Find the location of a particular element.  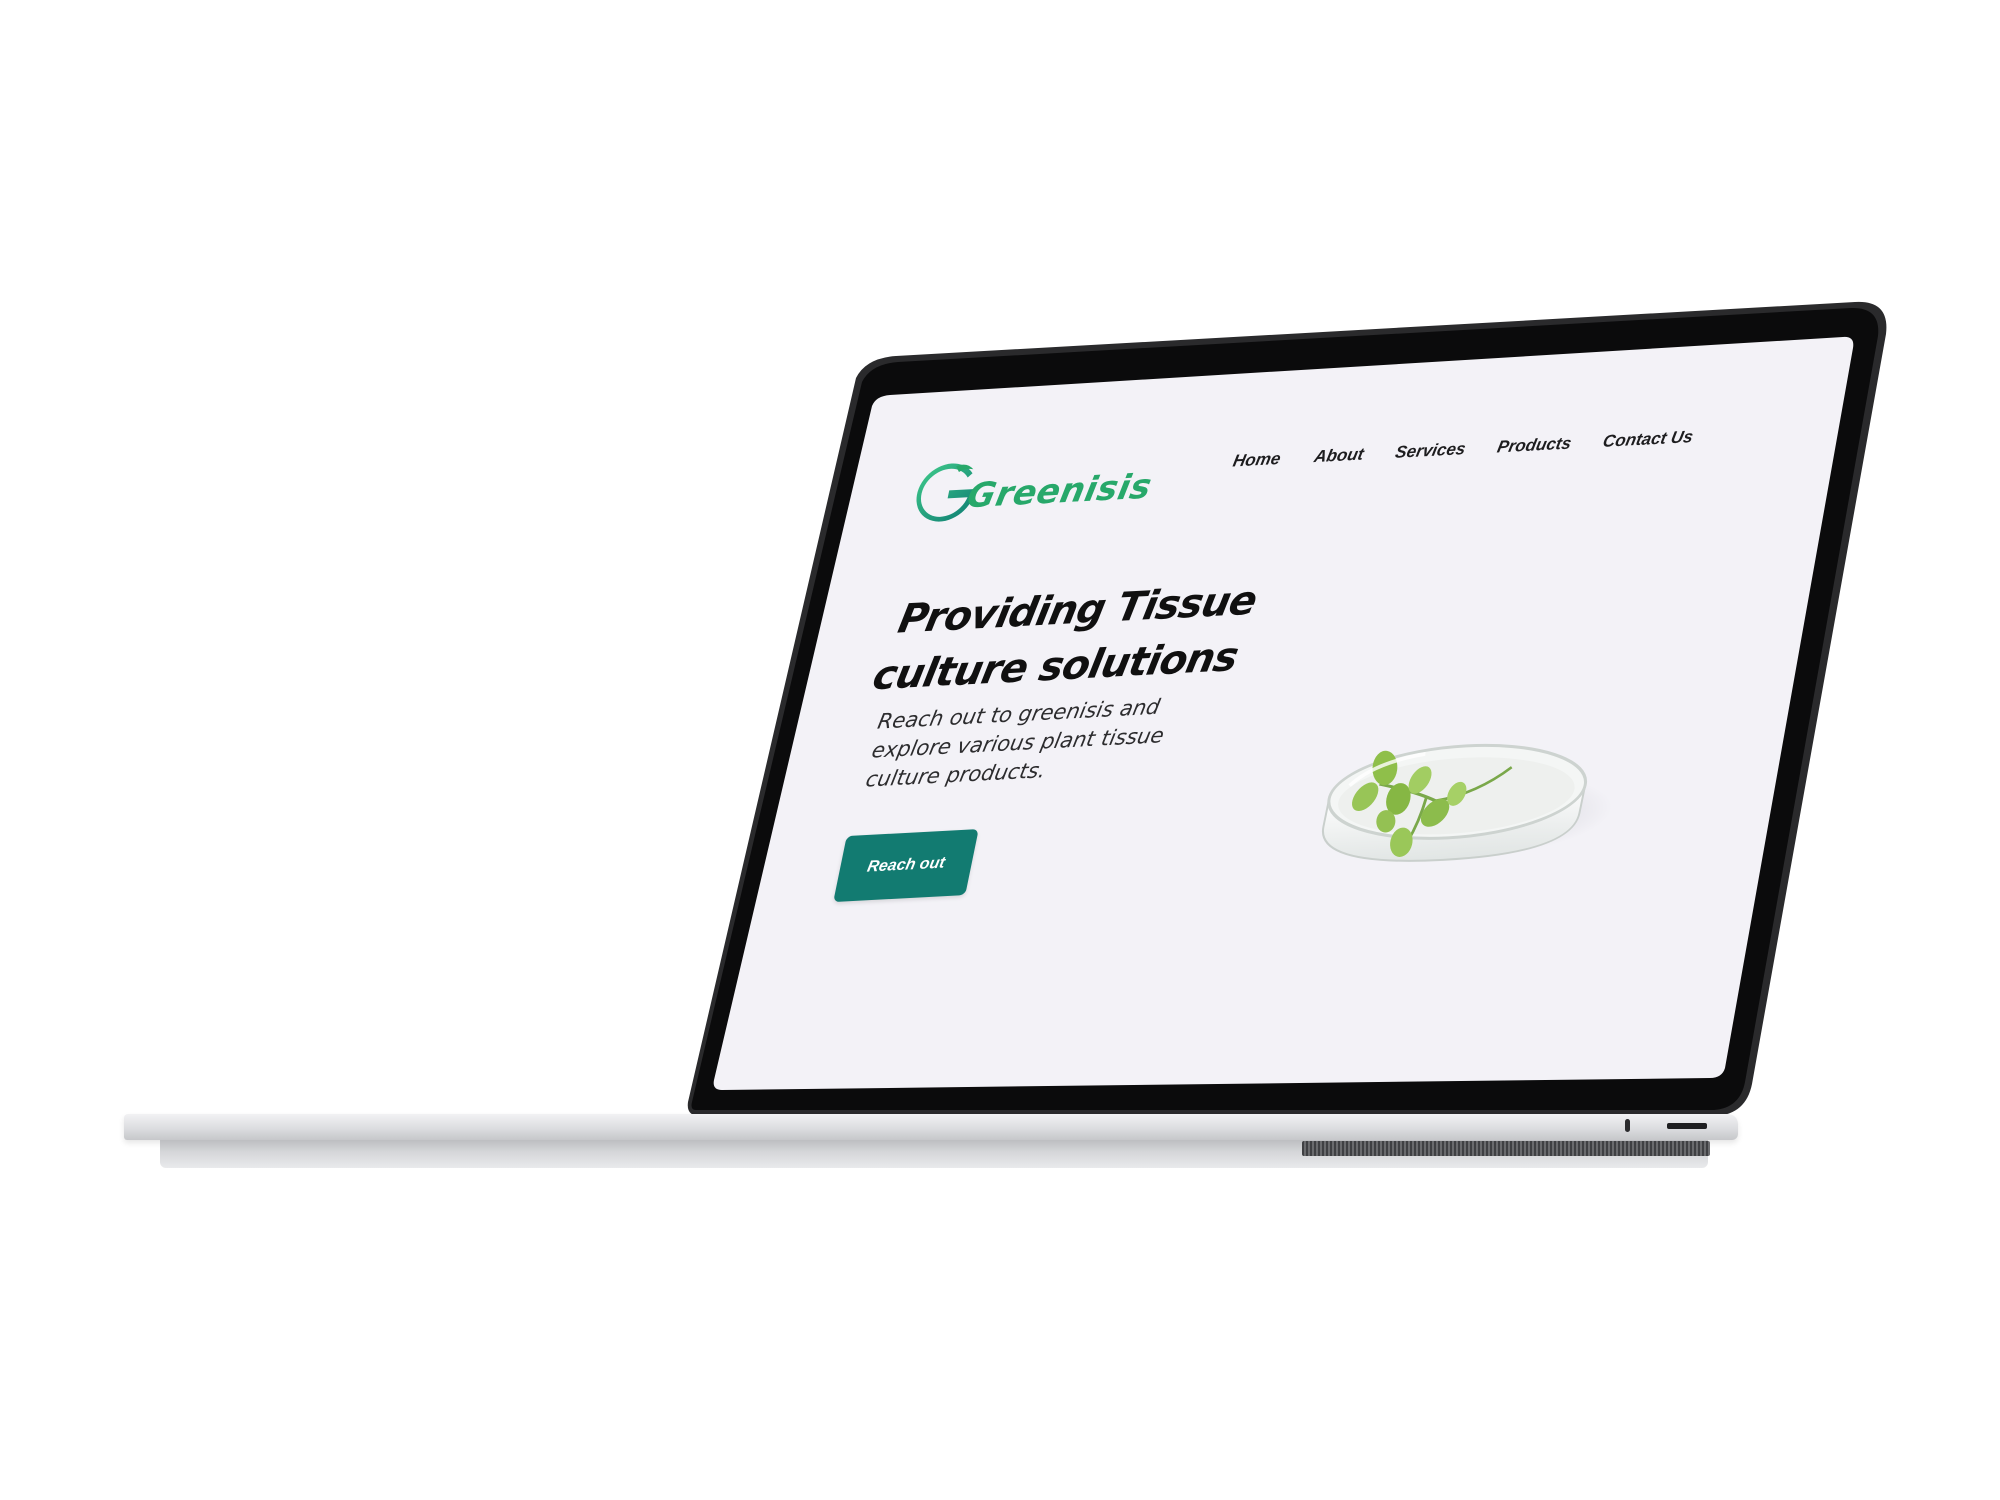

laptop-base is located at coordinates (931, 1127).